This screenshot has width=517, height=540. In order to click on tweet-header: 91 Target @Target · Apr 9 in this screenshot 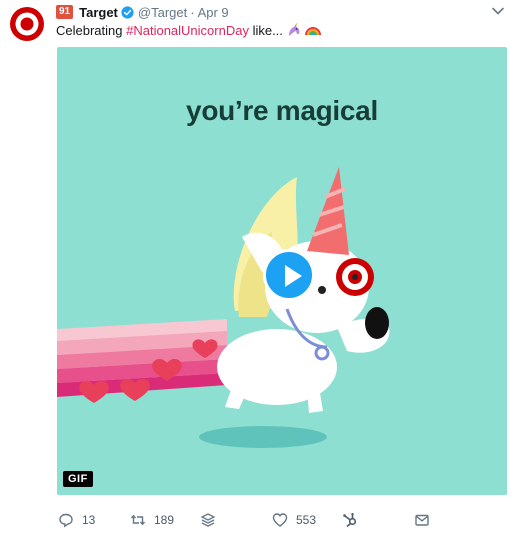, I will do `click(278, 12)`.